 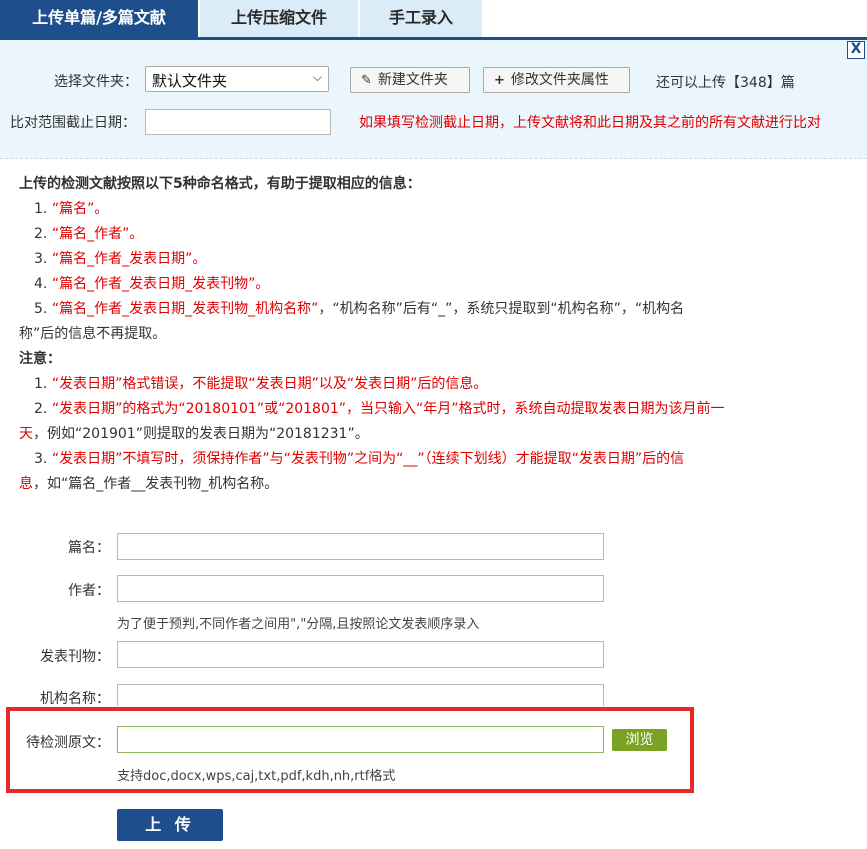 What do you see at coordinates (433, 99) in the screenshot?
I see `settings-panel` at bounding box center [433, 99].